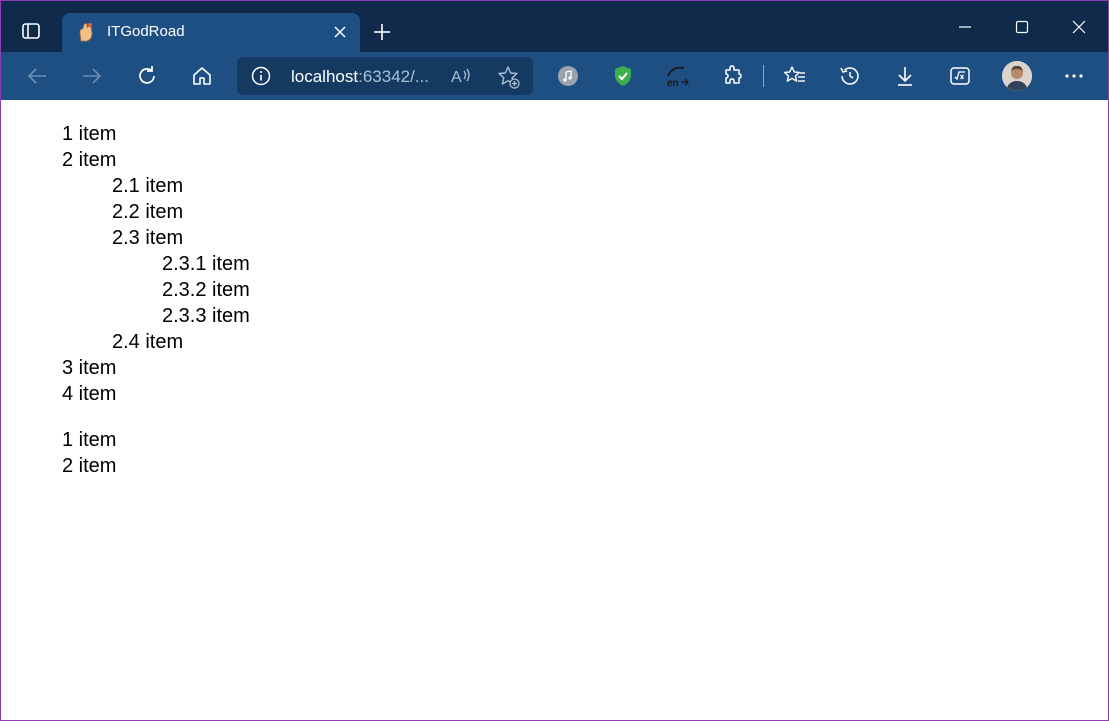 The height and width of the screenshot is (721, 1109). What do you see at coordinates (340, 32) in the screenshot?
I see `close-icon` at bounding box center [340, 32].